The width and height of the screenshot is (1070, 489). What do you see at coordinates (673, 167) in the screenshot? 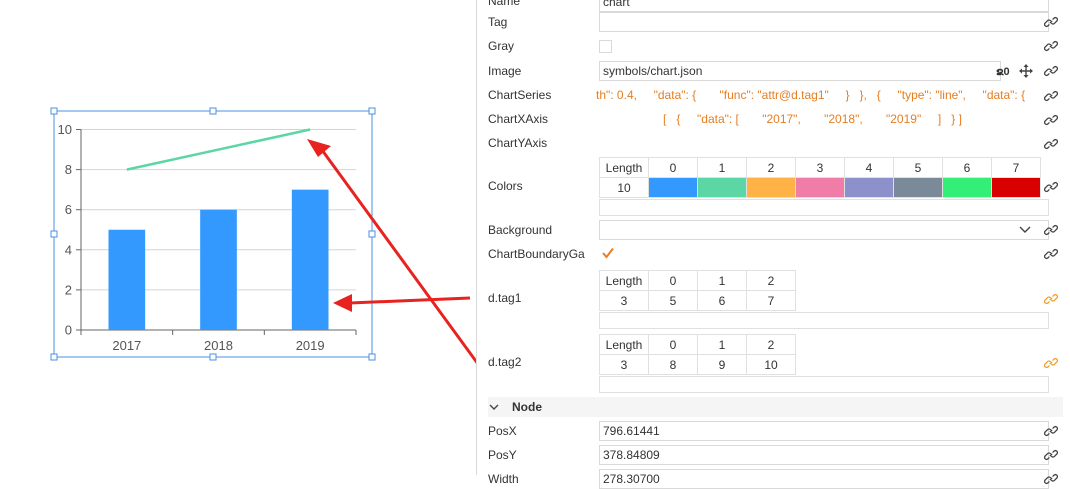
I see `colors-index: 0` at bounding box center [673, 167].